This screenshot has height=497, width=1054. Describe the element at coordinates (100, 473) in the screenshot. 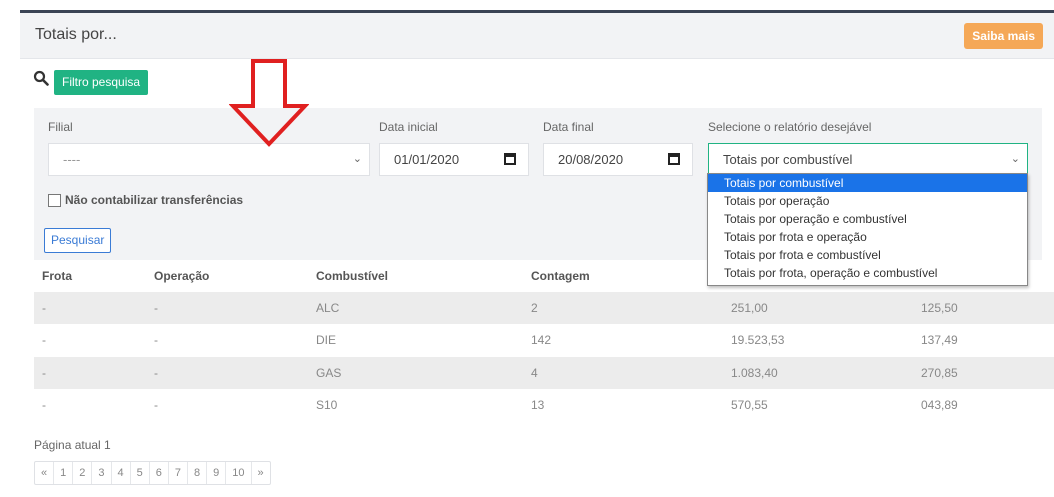

I see `page-3: 3` at that location.